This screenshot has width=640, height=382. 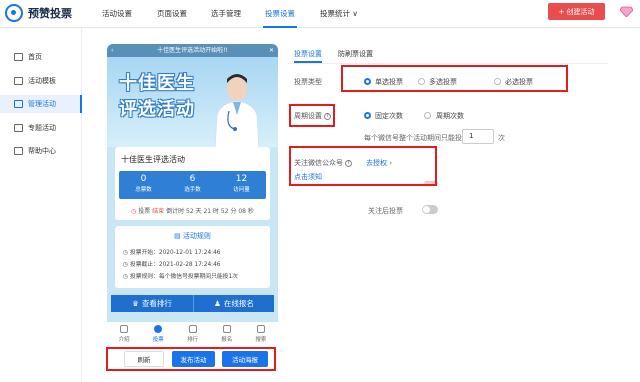 What do you see at coordinates (191, 359) in the screenshot?
I see `highlight-box-actions` at bounding box center [191, 359].